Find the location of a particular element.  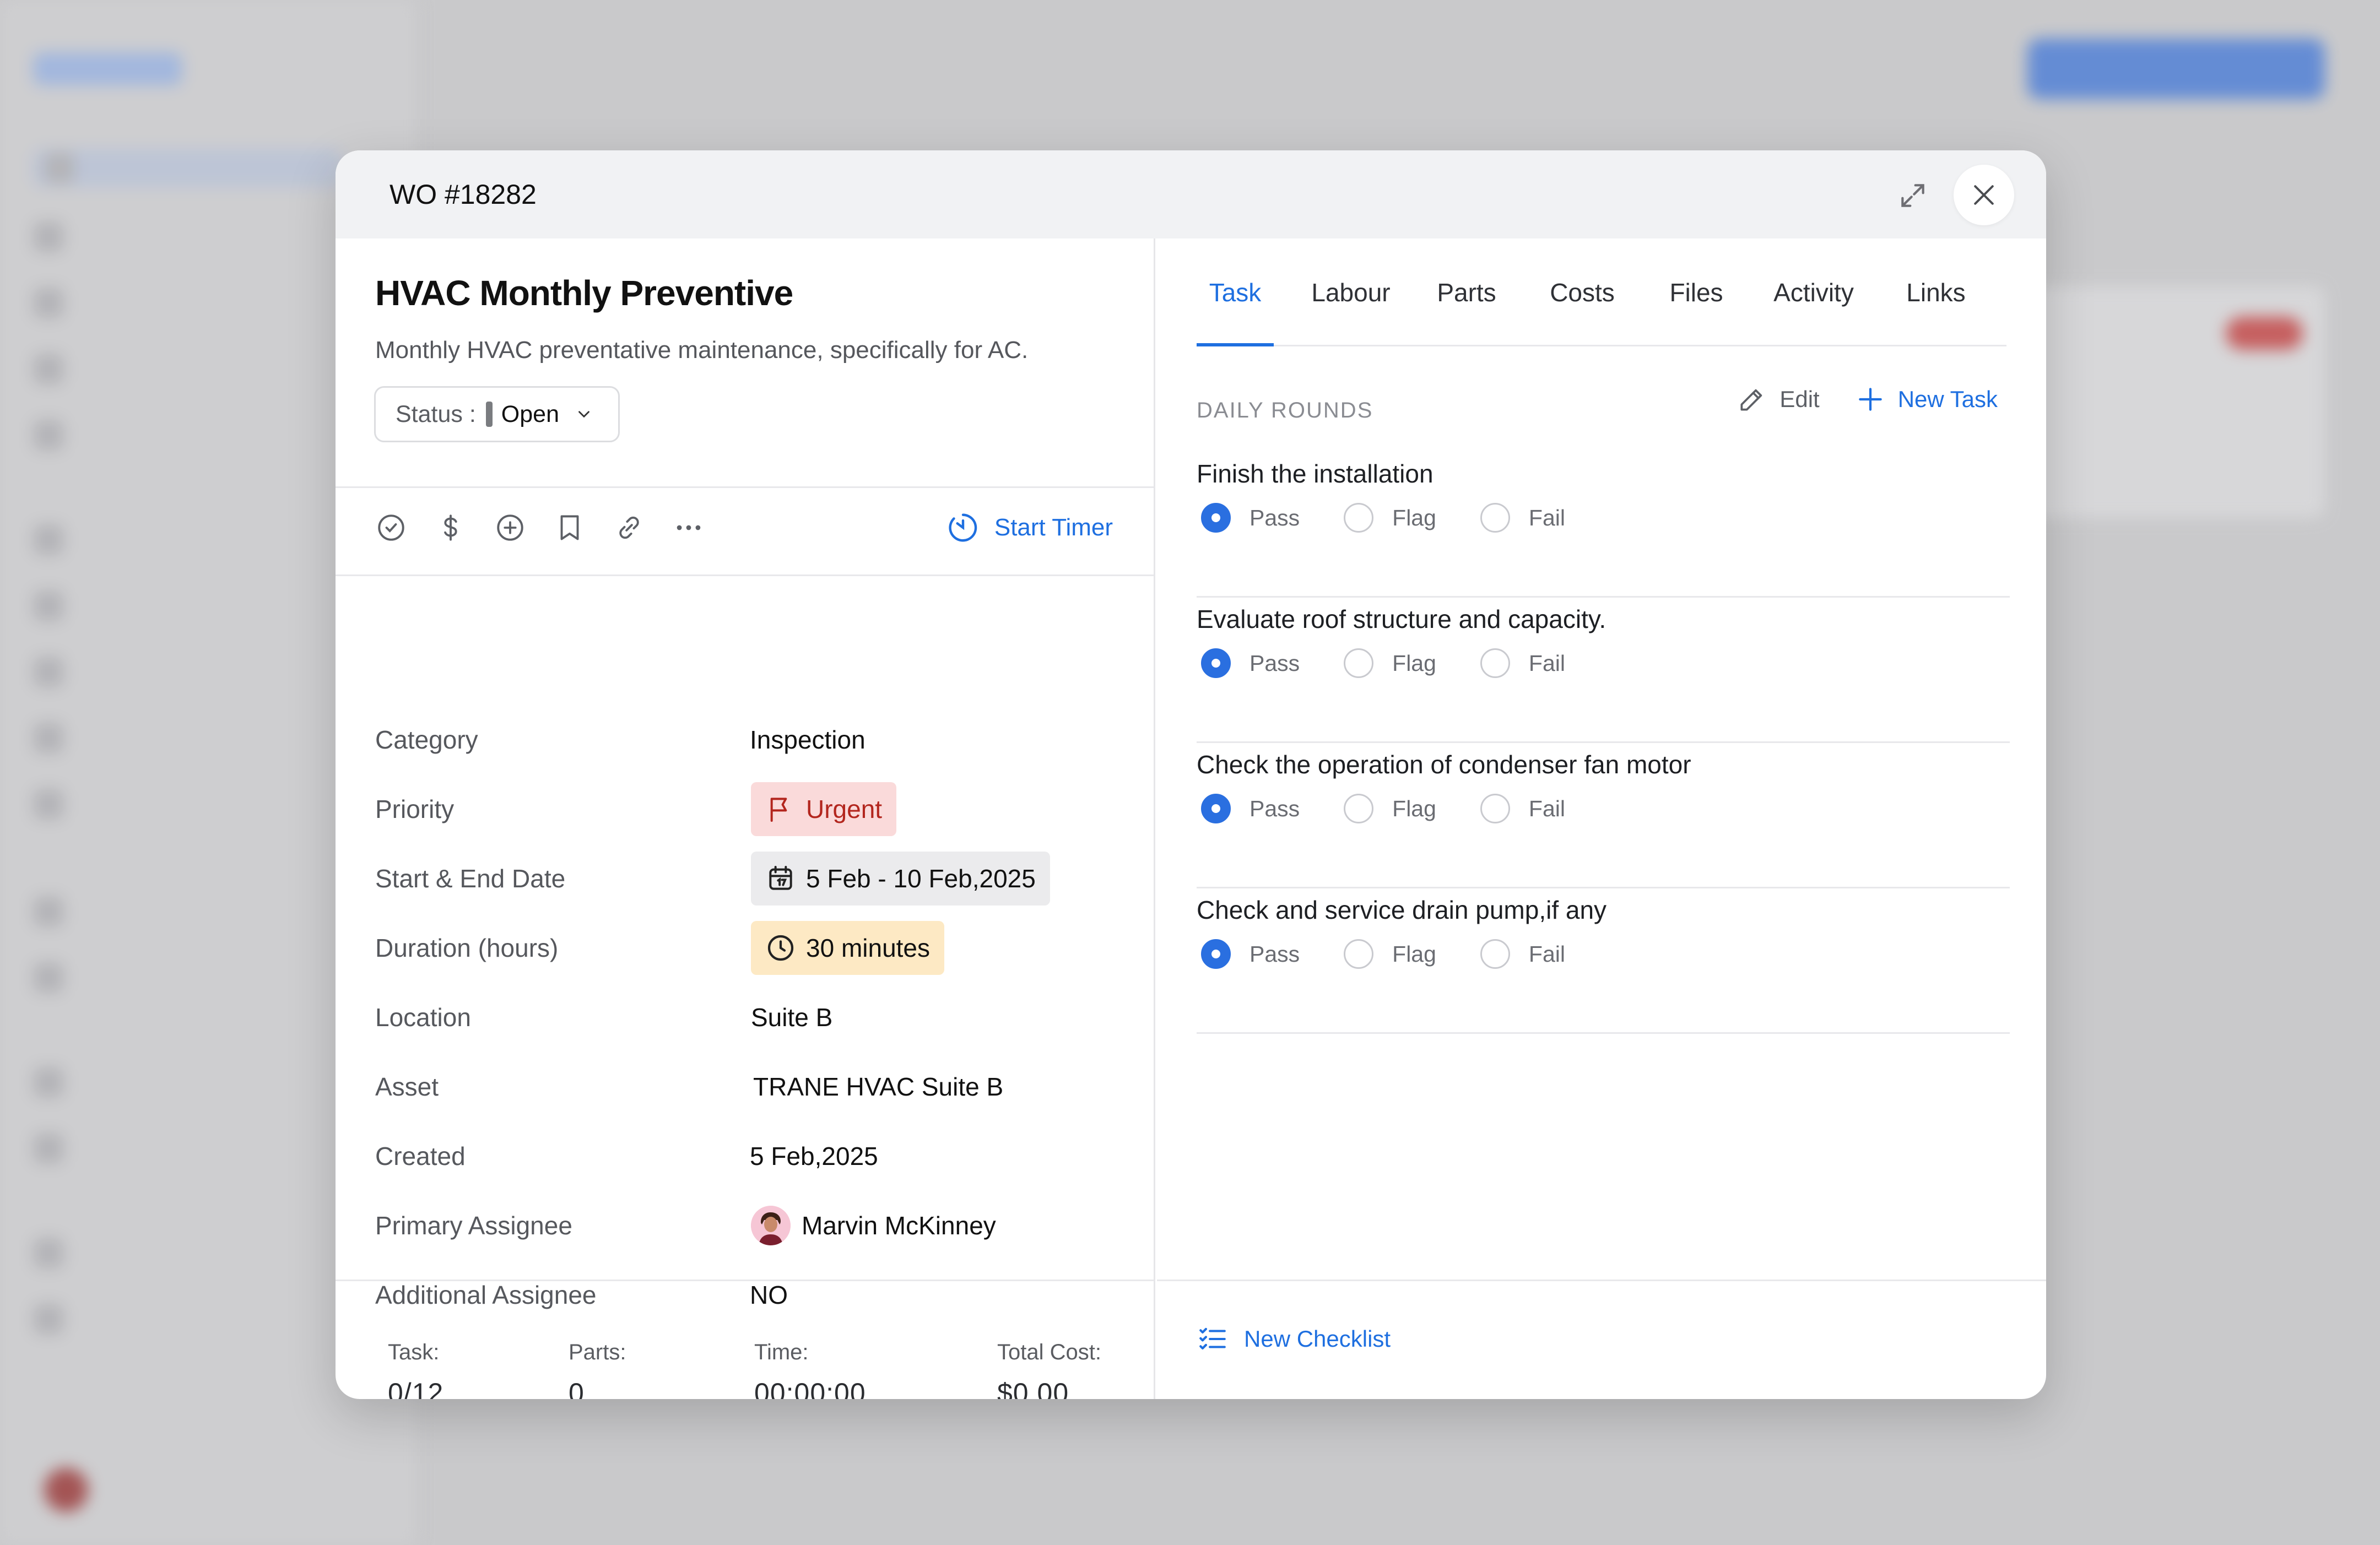

chevron-down-icon is located at coordinates (583, 414).